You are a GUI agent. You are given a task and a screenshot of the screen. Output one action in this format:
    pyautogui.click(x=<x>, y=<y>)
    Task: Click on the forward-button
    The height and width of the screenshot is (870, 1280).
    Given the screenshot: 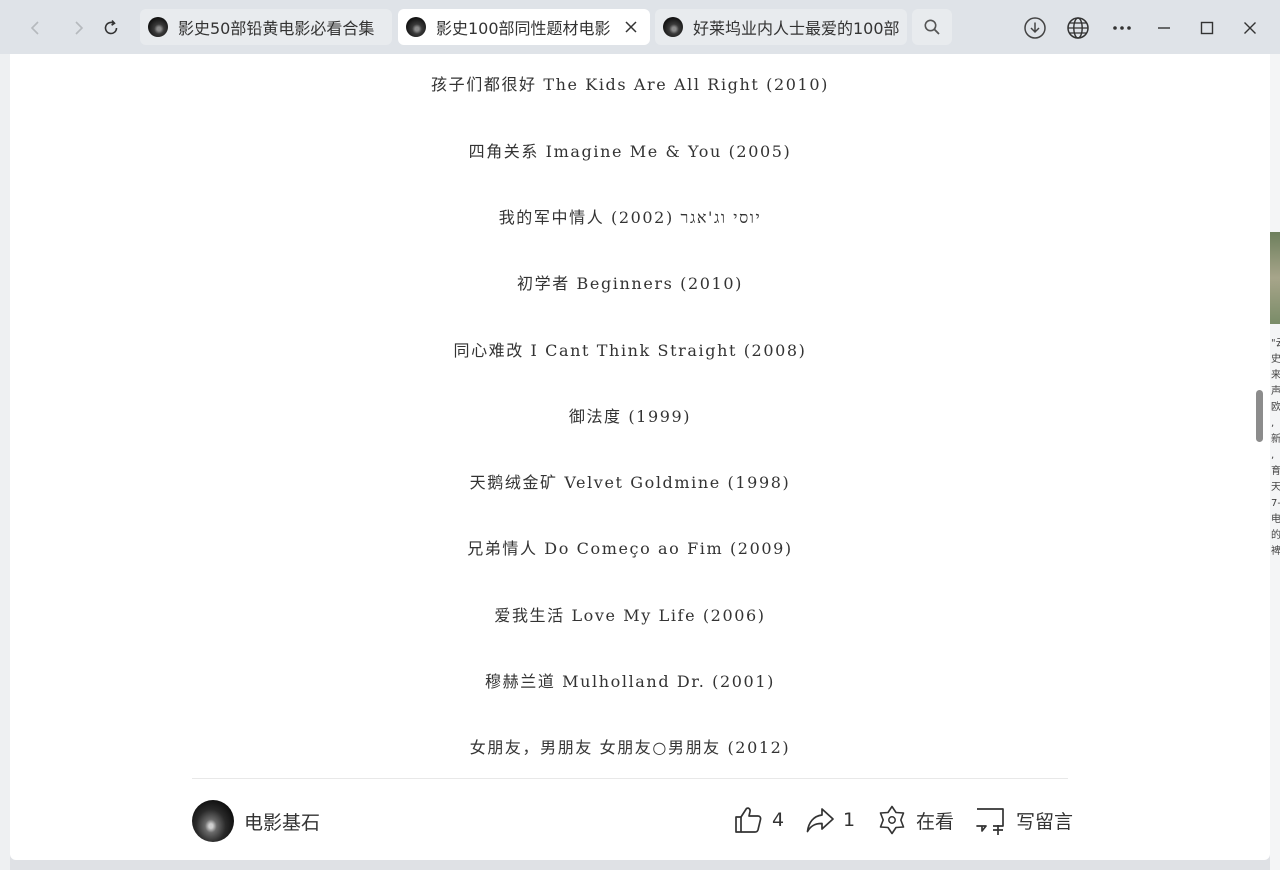 What is the action you would take?
    pyautogui.click(x=78, y=28)
    